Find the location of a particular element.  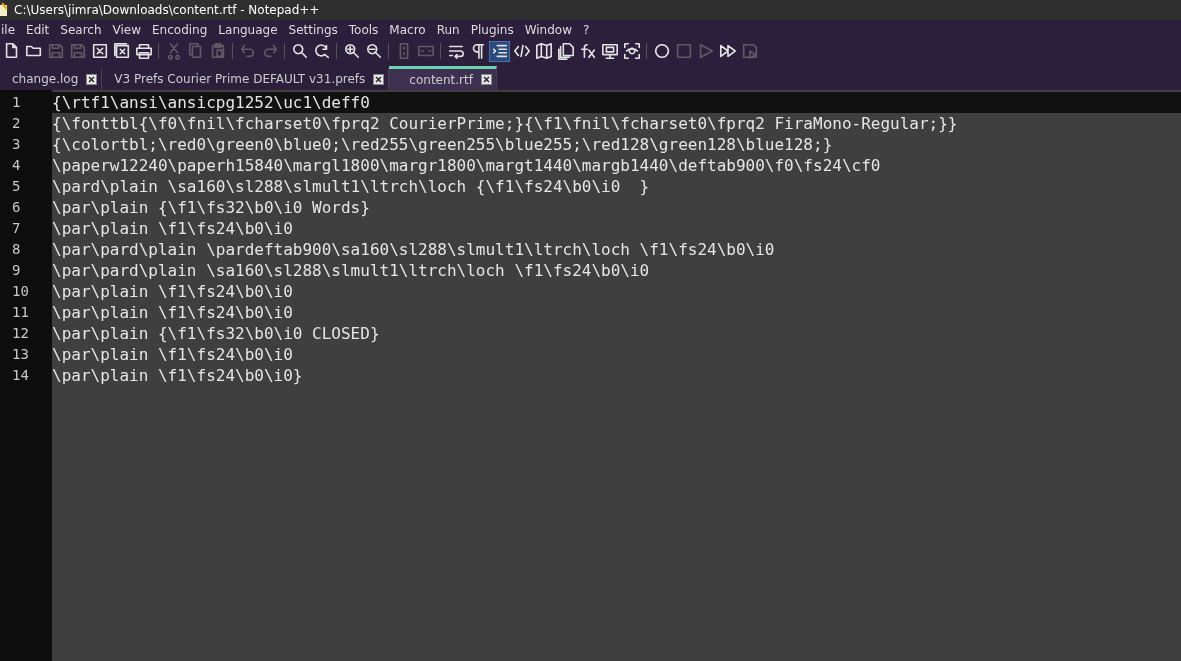

code-line: \par\plain {\f1\fs32\b0\i0 CLOSED} is located at coordinates (216, 333).